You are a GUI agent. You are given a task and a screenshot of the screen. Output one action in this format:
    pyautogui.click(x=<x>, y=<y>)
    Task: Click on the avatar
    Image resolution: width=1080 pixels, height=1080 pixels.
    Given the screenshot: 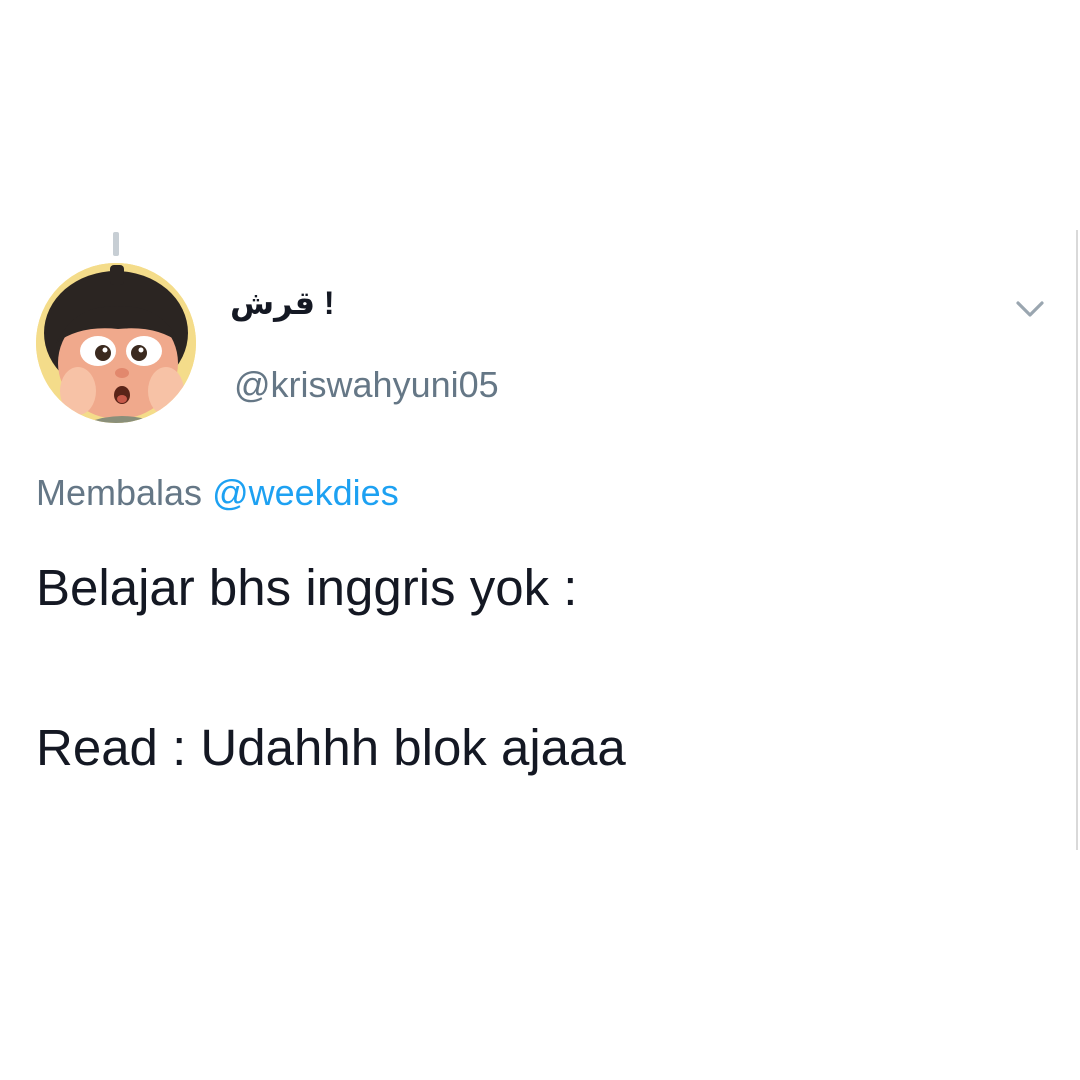 What is the action you would take?
    pyautogui.click(x=116, y=343)
    